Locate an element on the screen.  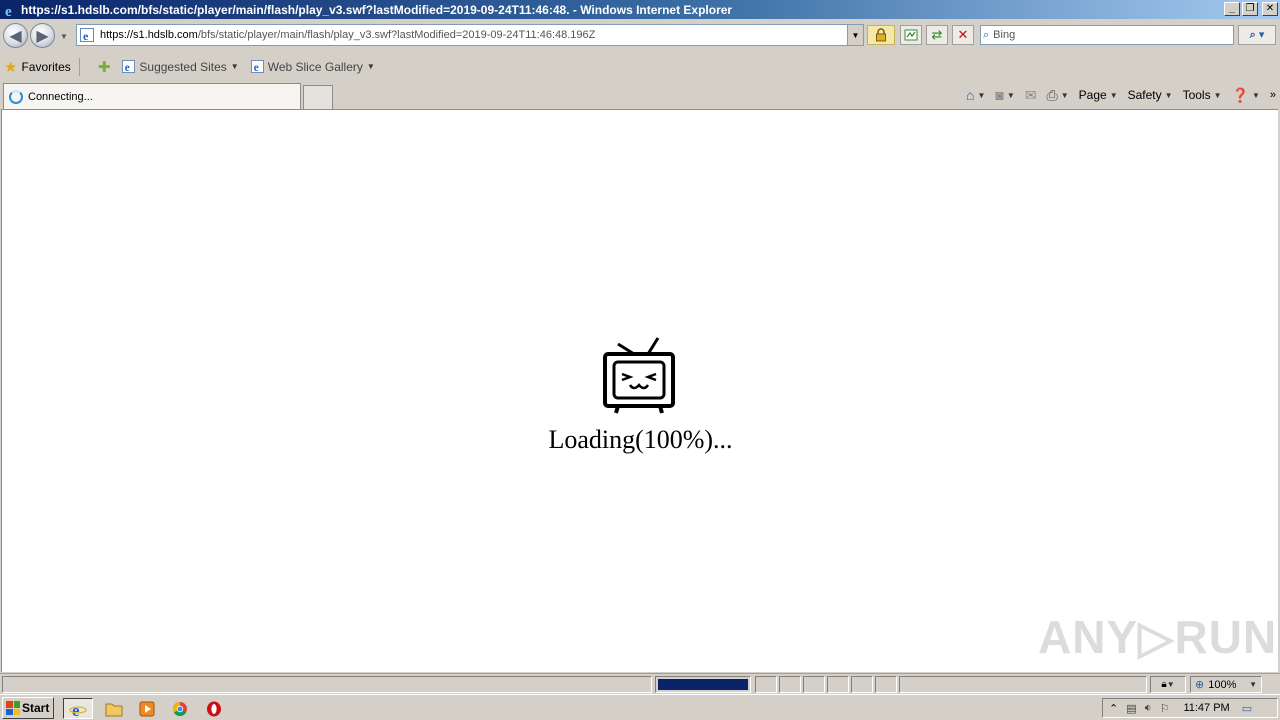
add-favorite-icon: ✚ is located at coordinates (104, 67).